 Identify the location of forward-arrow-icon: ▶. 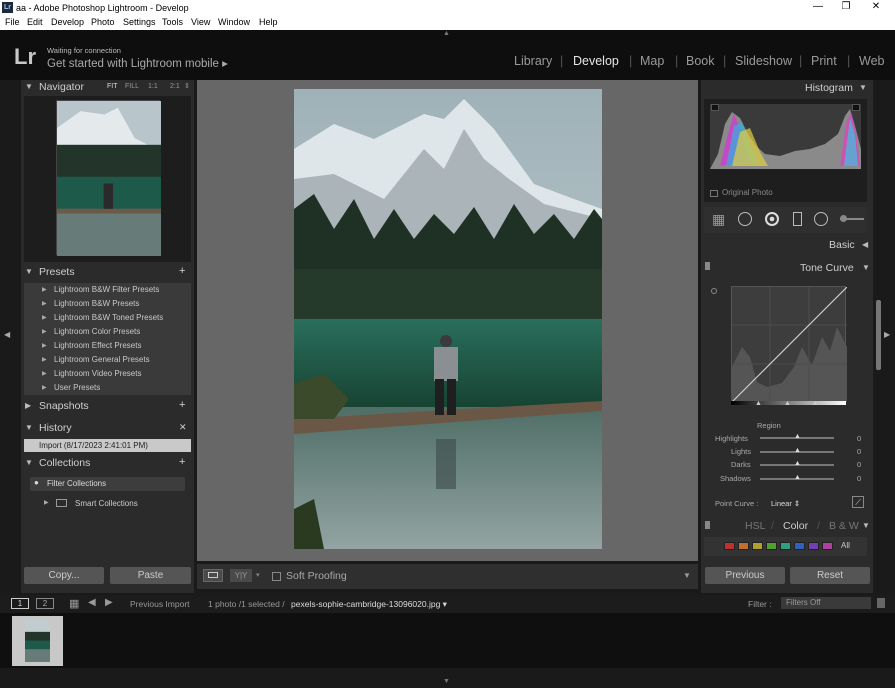
(109, 602).